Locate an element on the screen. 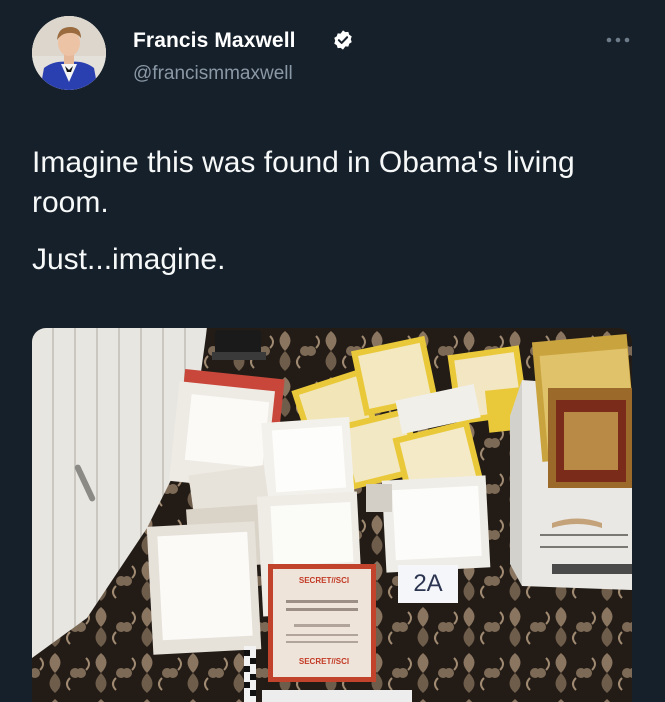 The image size is (665, 702). display-name: Francis Maxwell is located at coordinates (214, 41).